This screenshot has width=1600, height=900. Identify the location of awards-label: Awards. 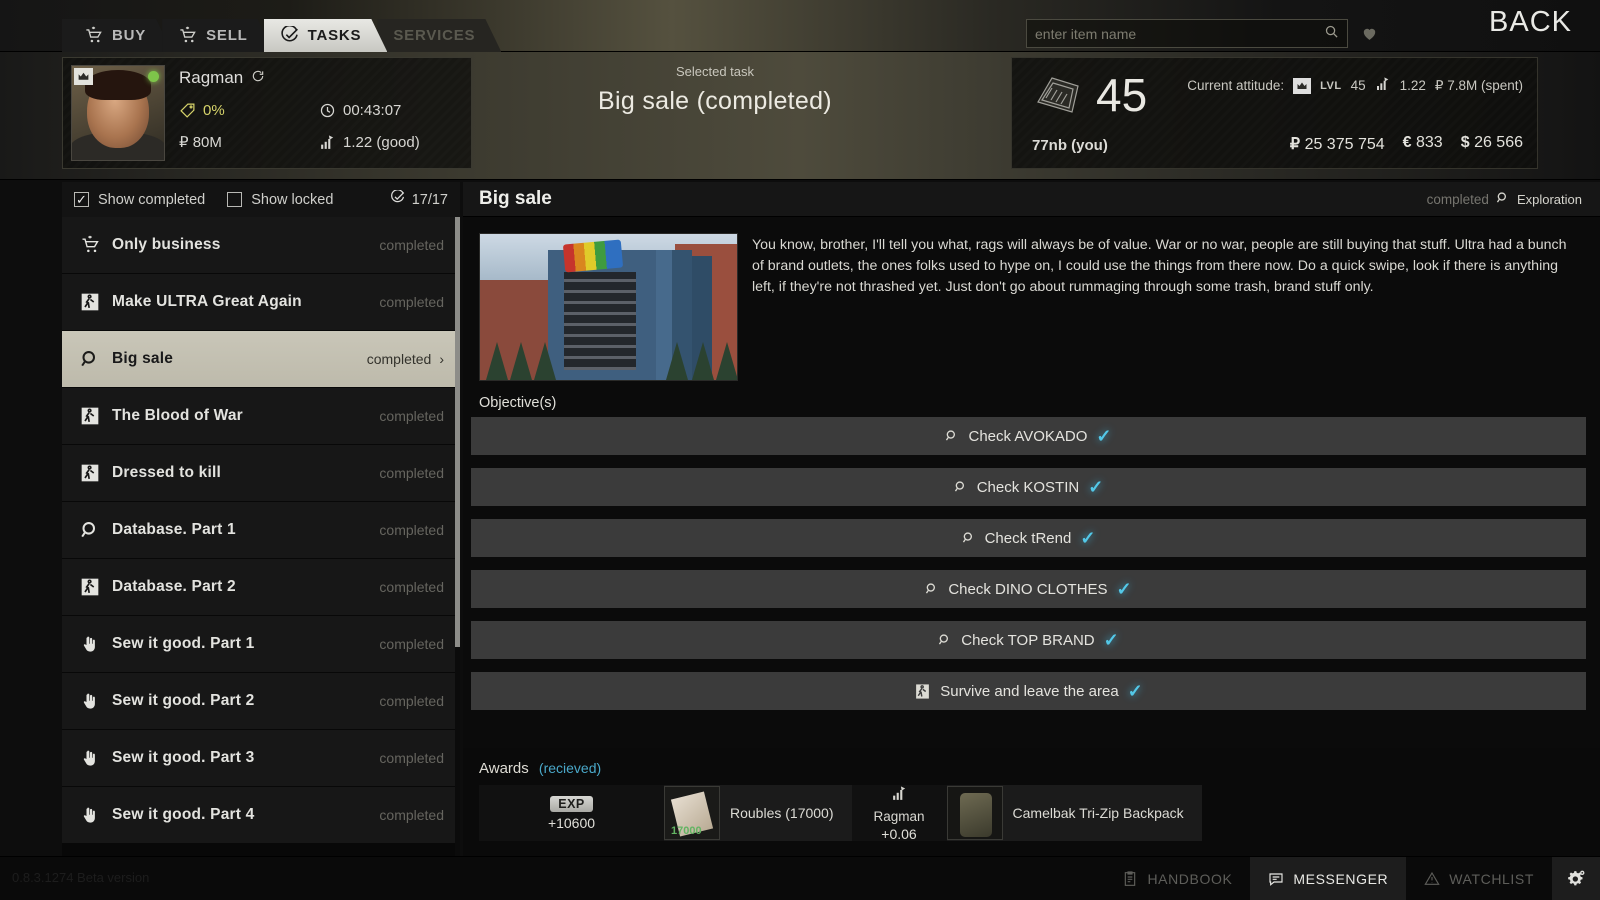
(504, 768).